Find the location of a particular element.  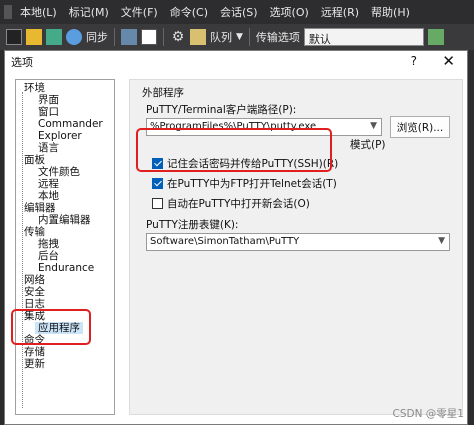

right-scrollbar is located at coordinates (471, 237).